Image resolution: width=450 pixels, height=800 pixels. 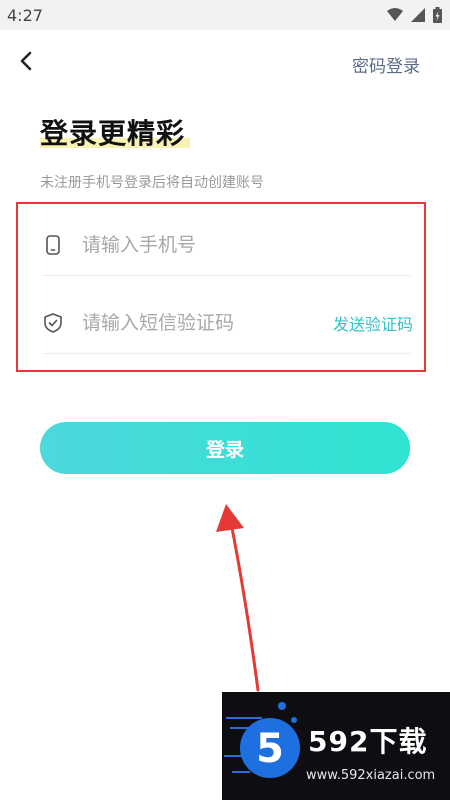 I want to click on phone-field, so click(x=227, y=245).